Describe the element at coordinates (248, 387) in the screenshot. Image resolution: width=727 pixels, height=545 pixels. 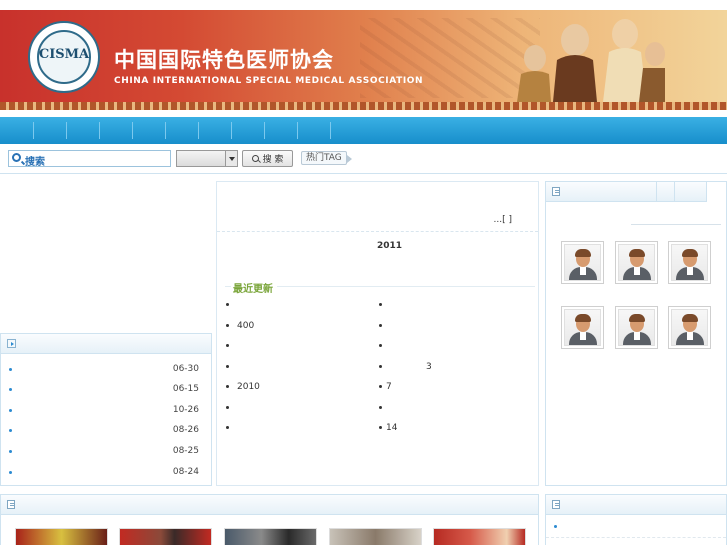
I see `recent-item-text: 2010` at that location.